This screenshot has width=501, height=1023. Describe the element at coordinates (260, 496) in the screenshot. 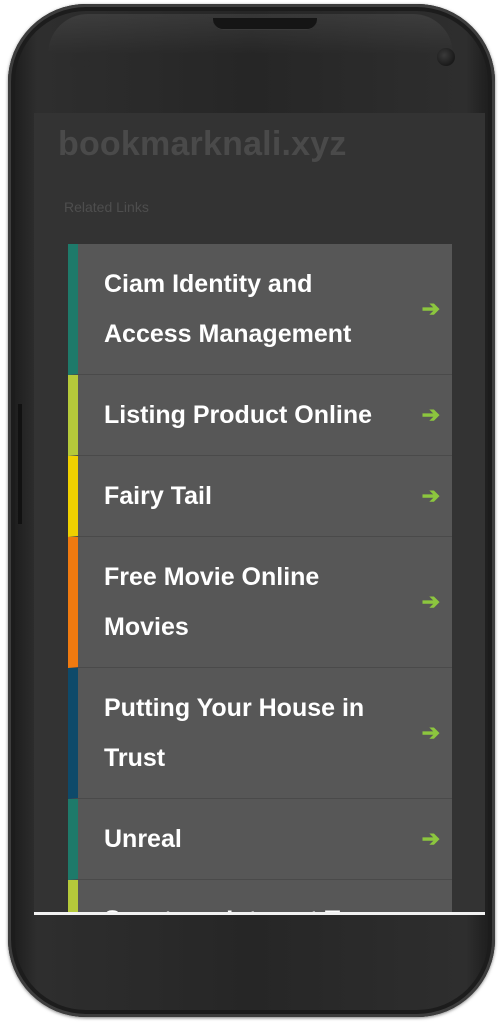

I see `list-item: Fairy Tail ➔` at that location.